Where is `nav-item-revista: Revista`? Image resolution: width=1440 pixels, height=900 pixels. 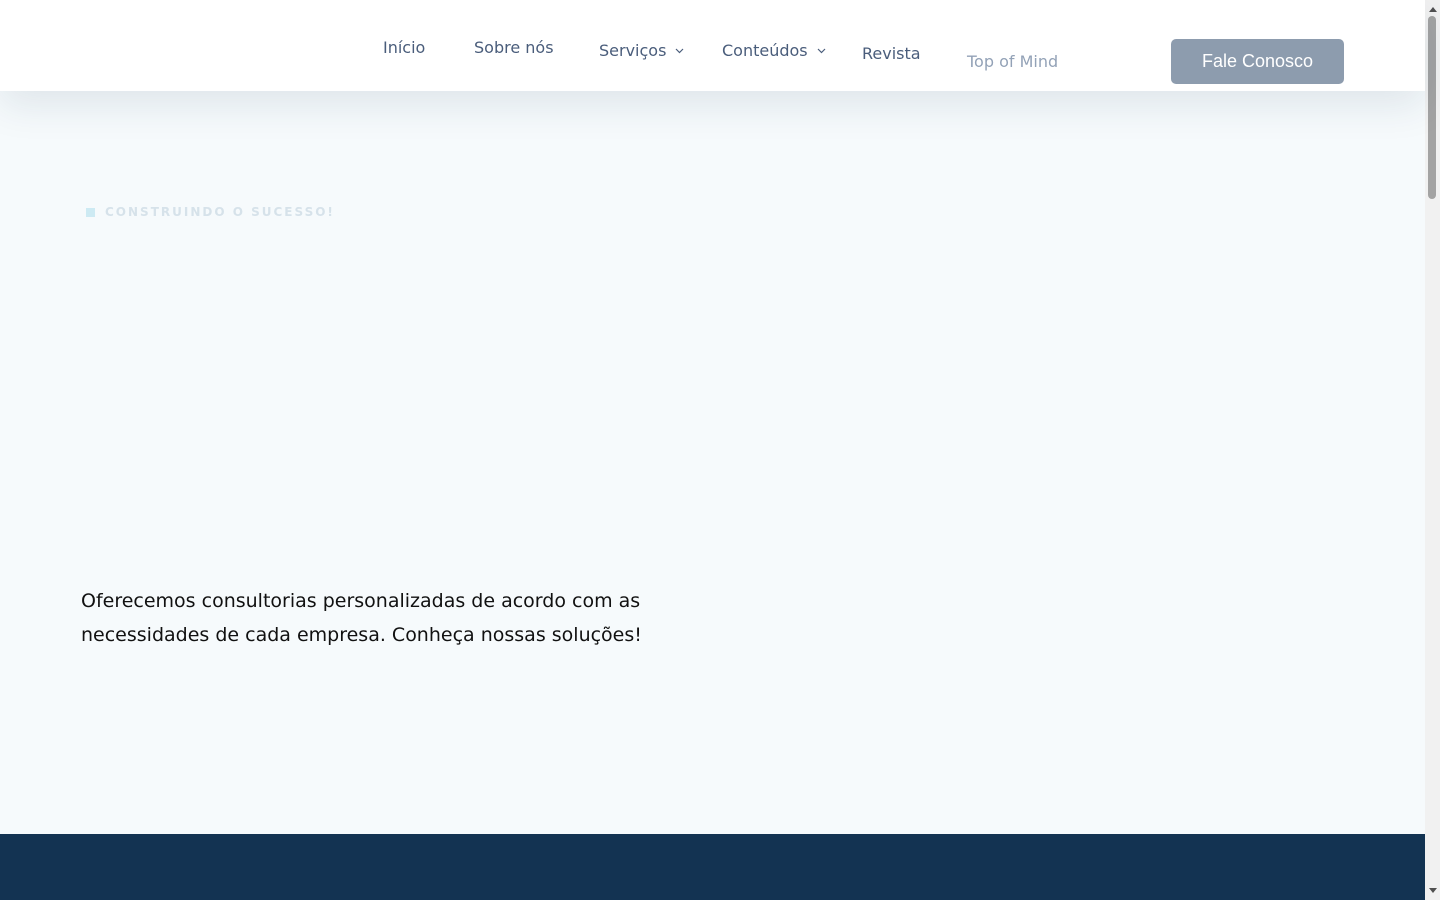
nav-item-revista: Revista is located at coordinates (891, 53).